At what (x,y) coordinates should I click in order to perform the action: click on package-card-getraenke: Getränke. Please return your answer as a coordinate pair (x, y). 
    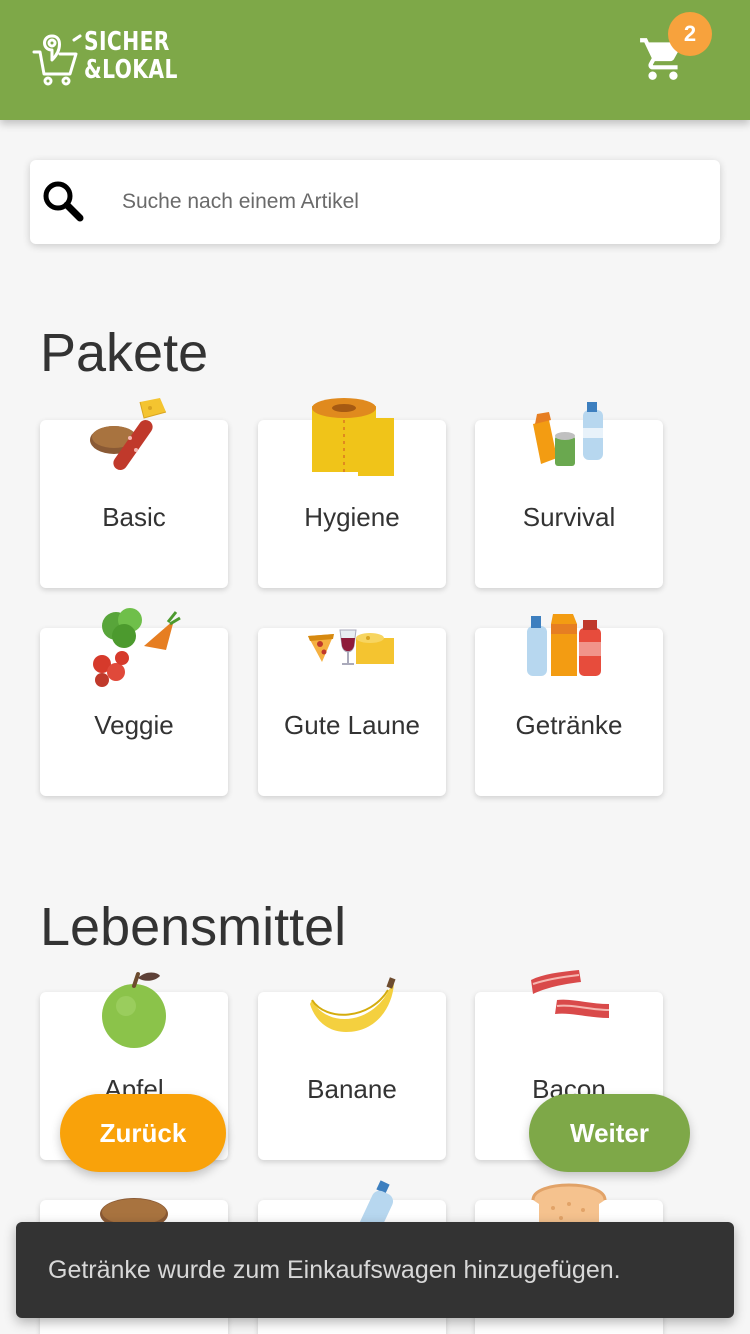
    Looking at the image, I should click on (569, 705).